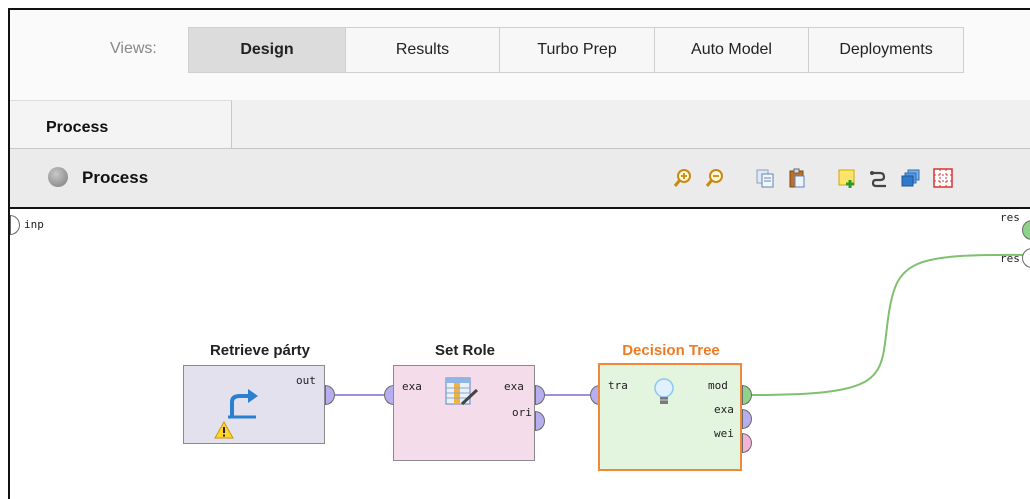 This screenshot has height=499, width=1030. Describe the element at coordinates (670, 417) in the screenshot. I see `operator-box: tra mod exa wei` at that location.